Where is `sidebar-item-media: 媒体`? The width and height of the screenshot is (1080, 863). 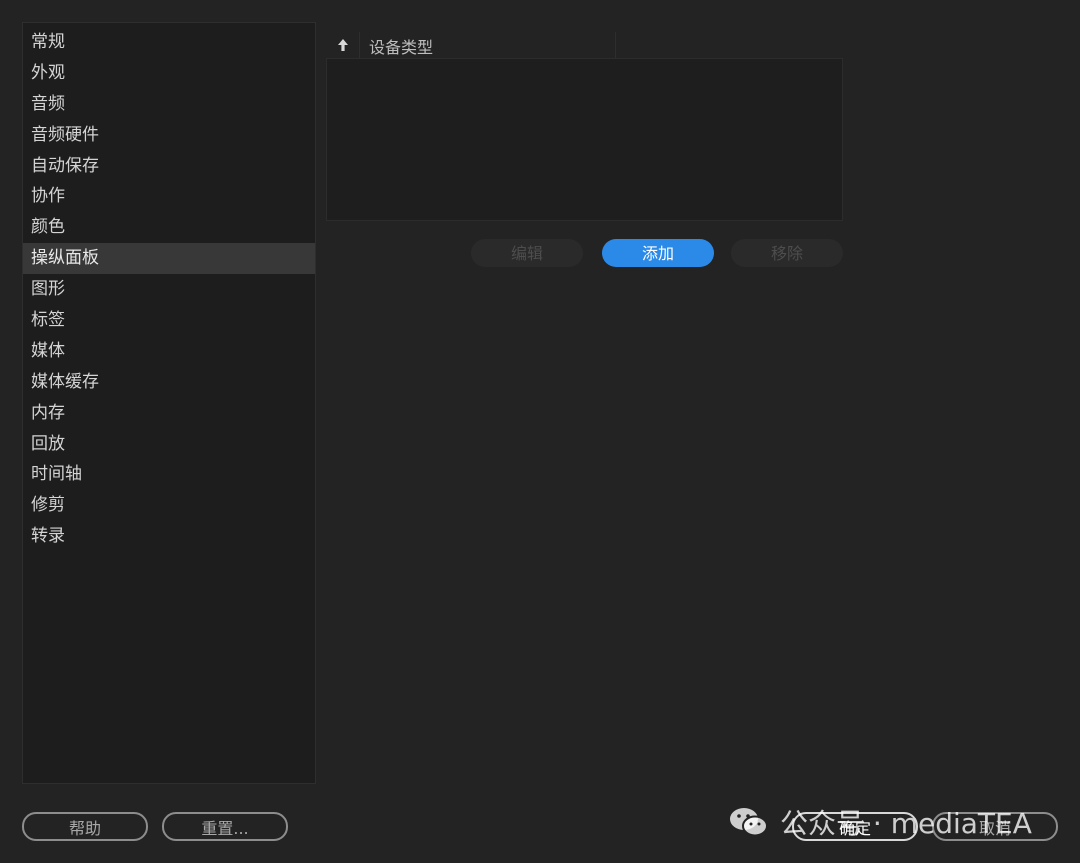 sidebar-item-media: 媒体 is located at coordinates (169, 351).